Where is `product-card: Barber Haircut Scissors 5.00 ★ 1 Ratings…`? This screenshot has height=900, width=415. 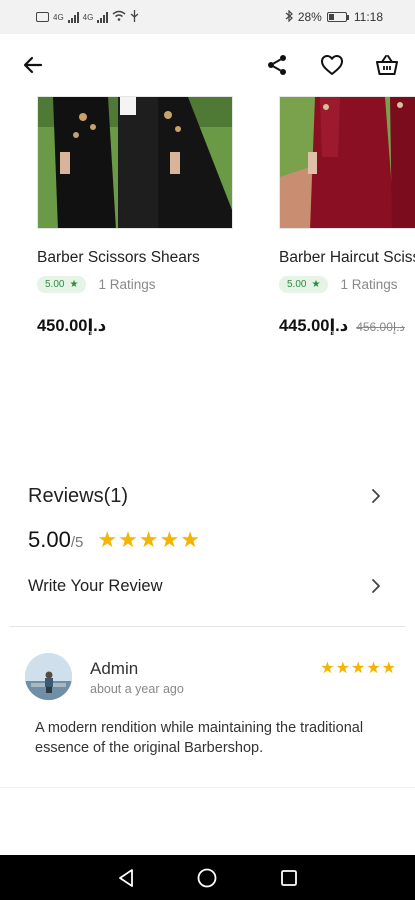 product-card: Barber Haircut Scissors 5.00 ★ 1 Ratings… is located at coordinates (347, 216).